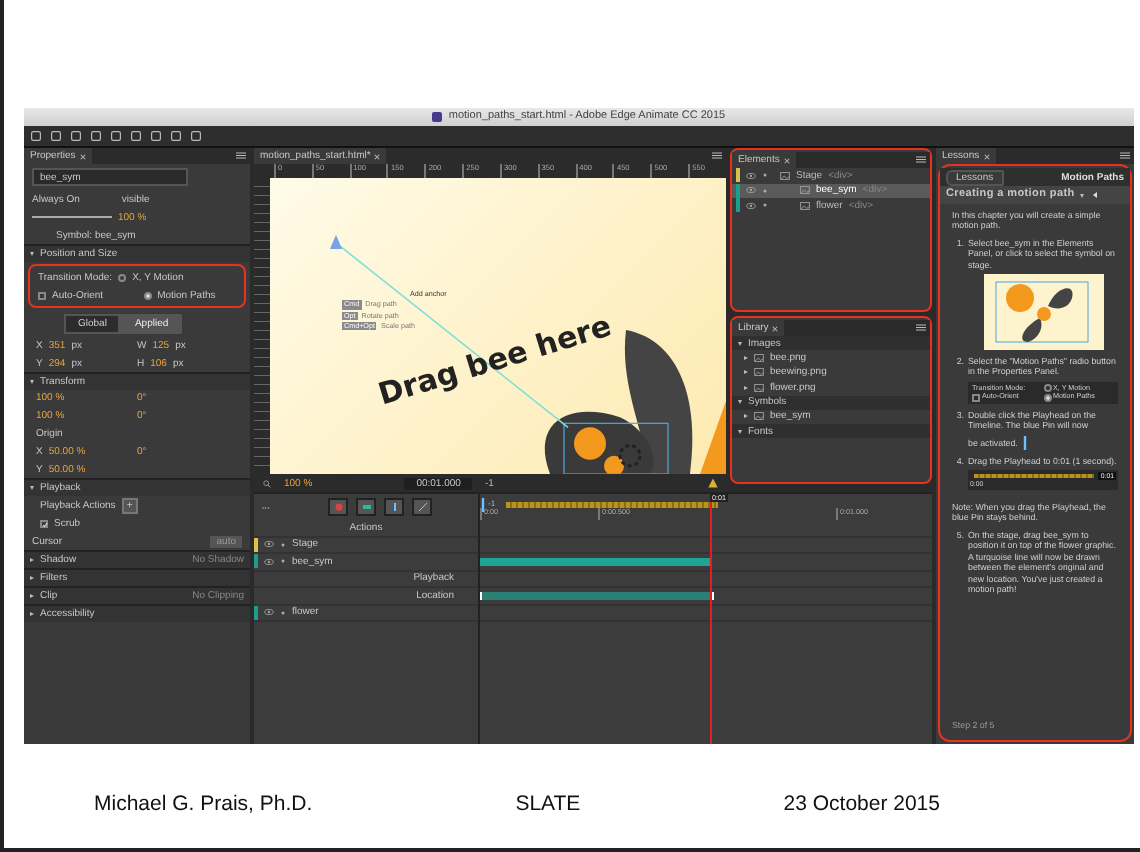 The width and height of the screenshot is (1140, 852). Describe the element at coordinates (595, 561) in the screenshot. I see `keyframe-bar` at that location.